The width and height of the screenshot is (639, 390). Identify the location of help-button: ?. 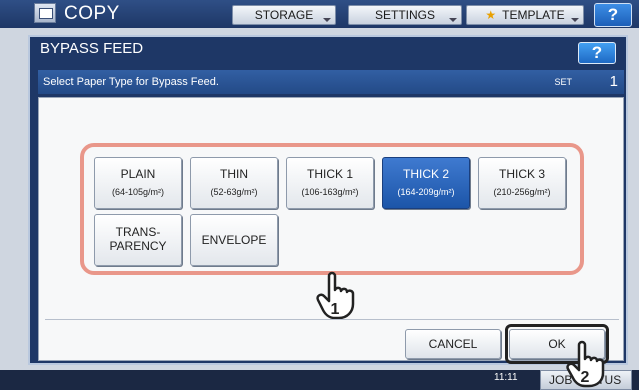
(597, 53).